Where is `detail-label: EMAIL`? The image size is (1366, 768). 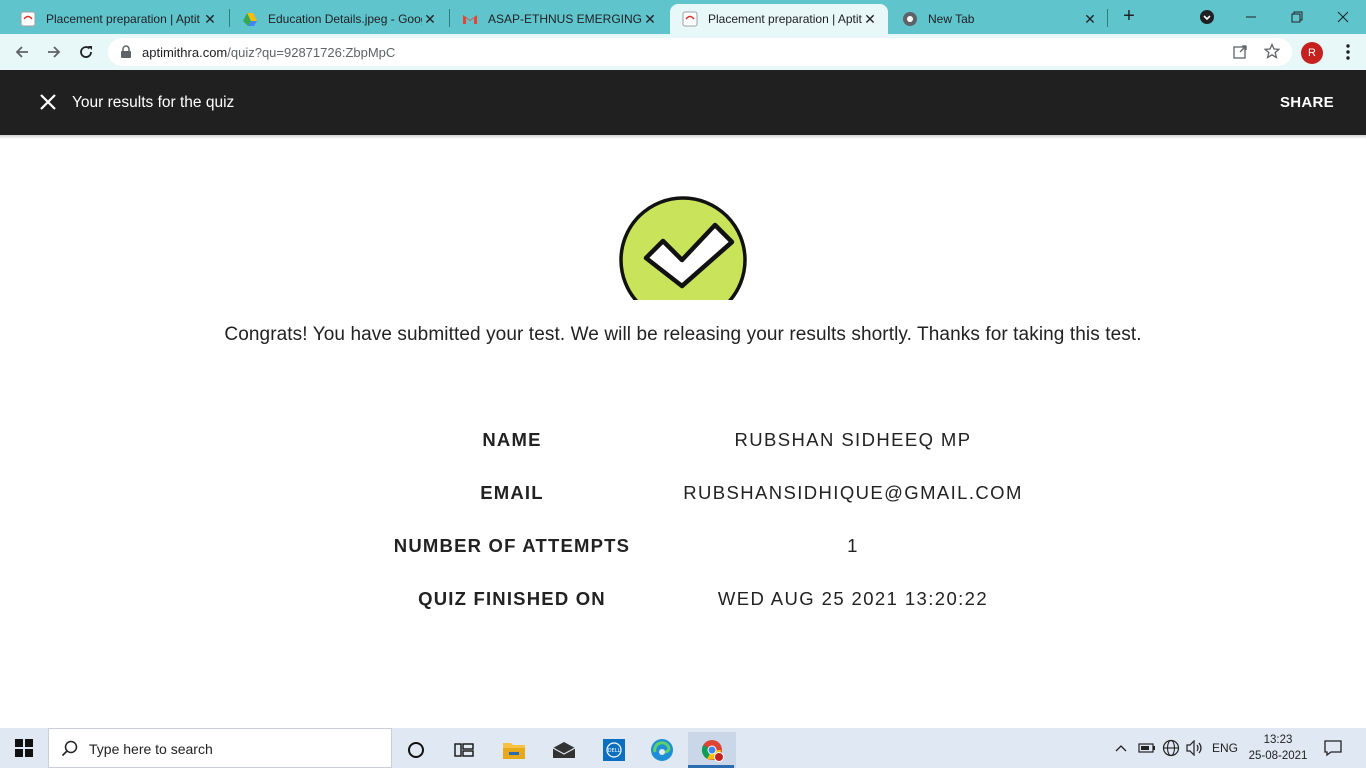 detail-label: EMAIL is located at coordinates (512, 492).